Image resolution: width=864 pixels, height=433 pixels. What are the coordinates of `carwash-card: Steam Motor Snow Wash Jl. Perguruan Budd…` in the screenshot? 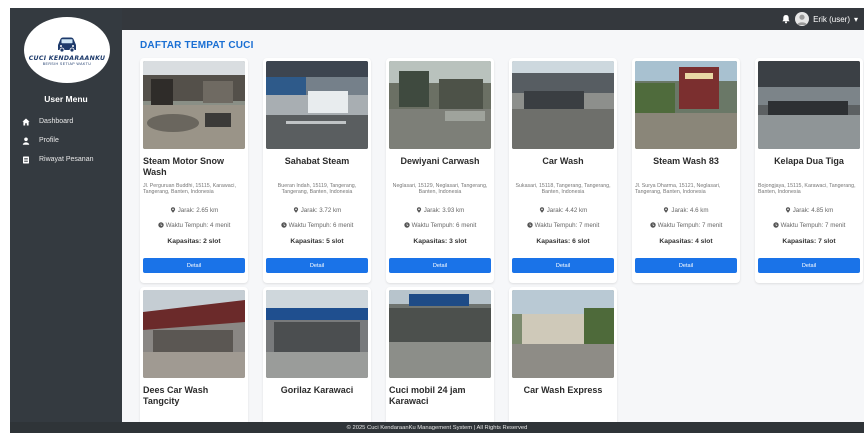 It's located at (194, 170).